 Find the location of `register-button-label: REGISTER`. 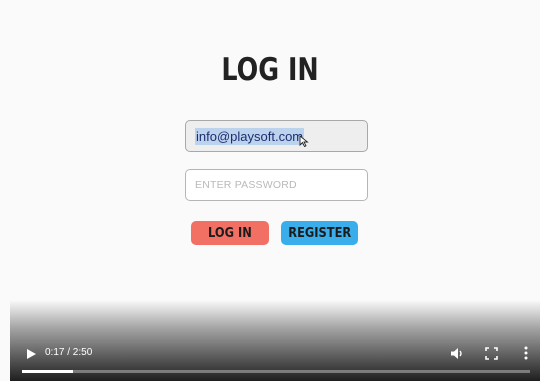

register-button-label: REGISTER is located at coordinates (319, 233).